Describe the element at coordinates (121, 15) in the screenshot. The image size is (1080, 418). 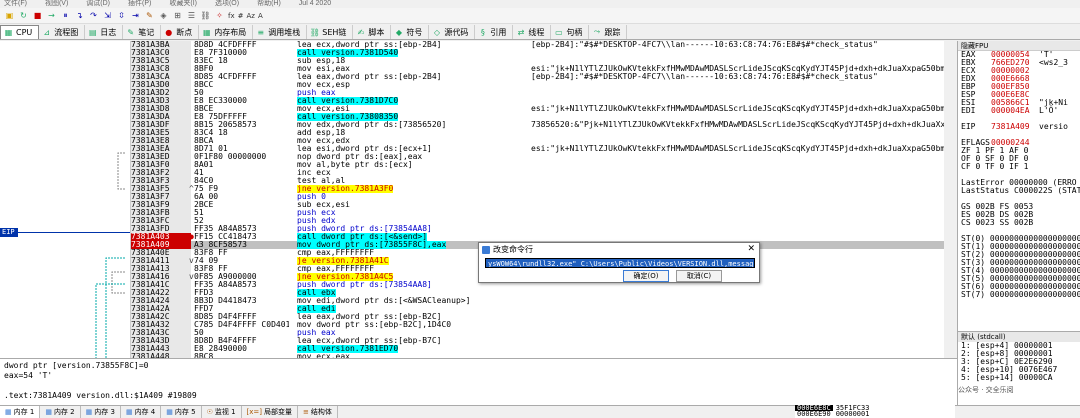
I see `trace-over-icon: ⇳` at that location.